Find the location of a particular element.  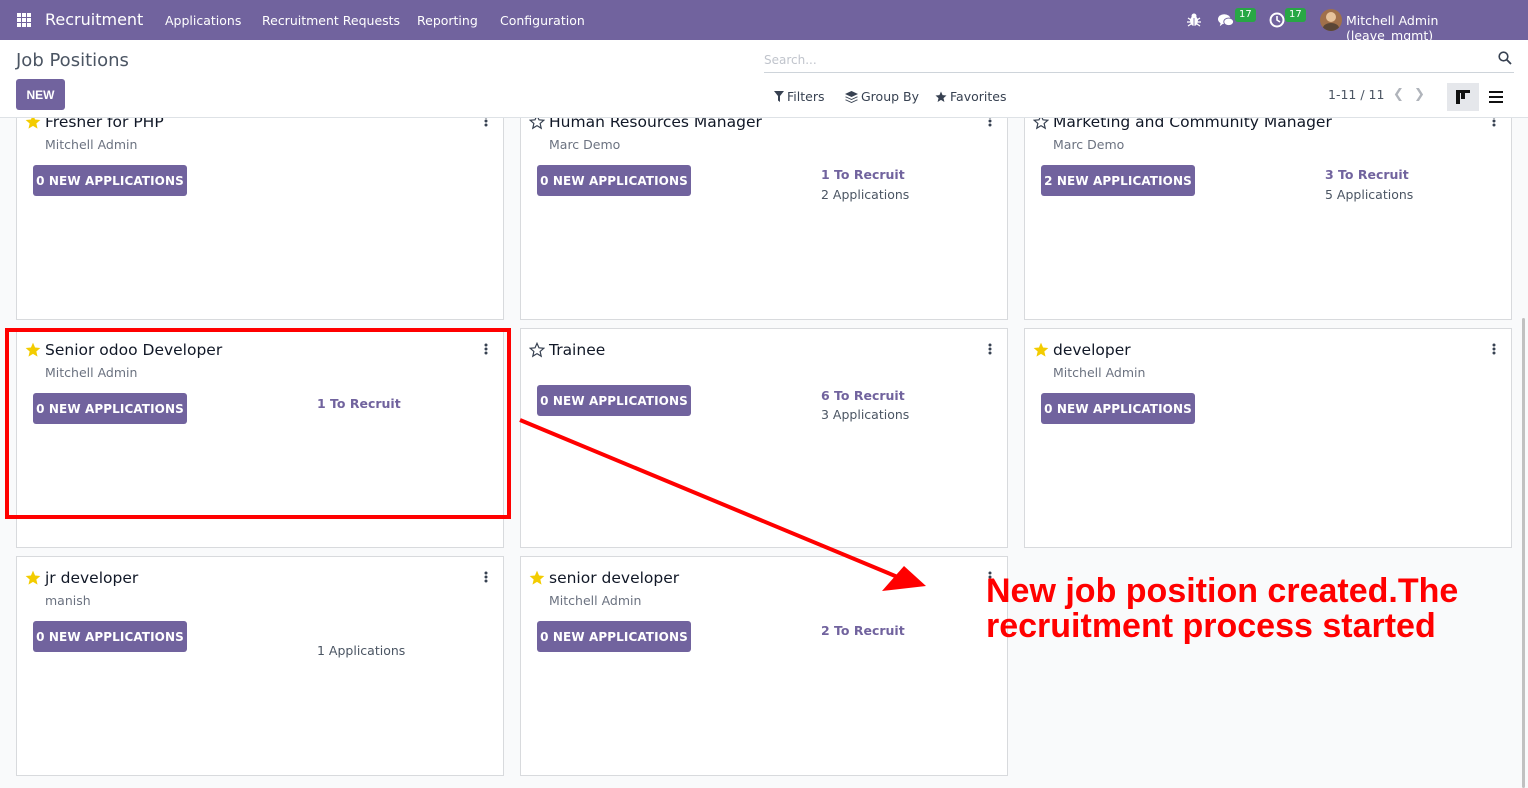

apps-menu-icon is located at coordinates (24, 20).